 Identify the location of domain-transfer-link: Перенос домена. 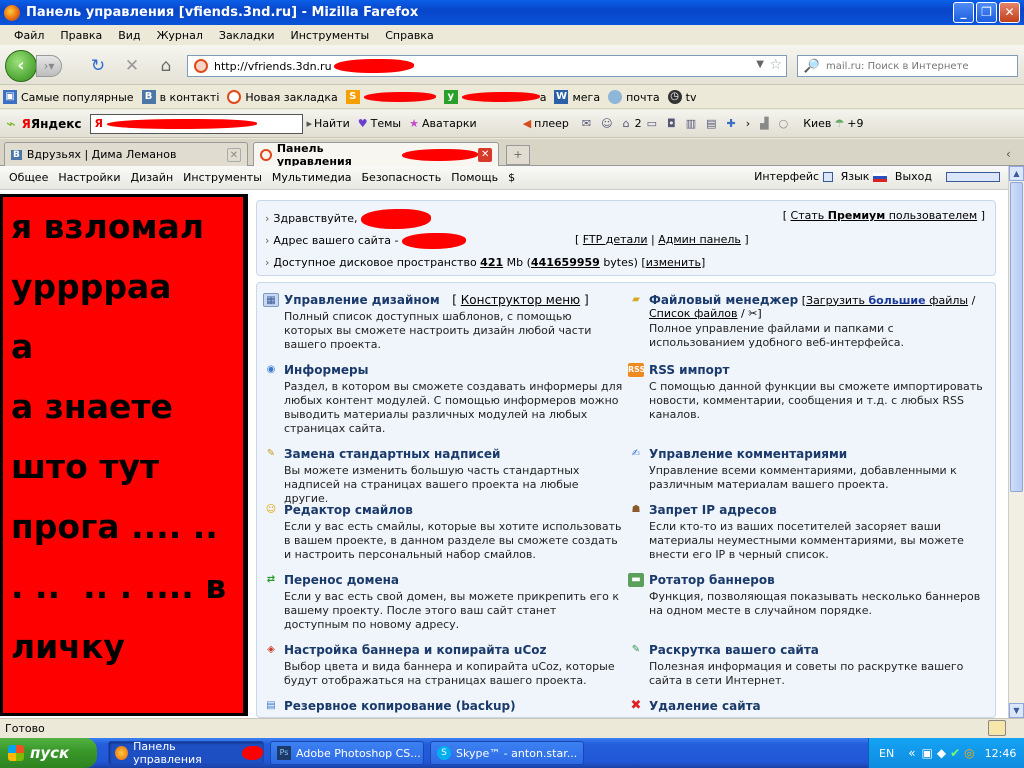
(341, 580).